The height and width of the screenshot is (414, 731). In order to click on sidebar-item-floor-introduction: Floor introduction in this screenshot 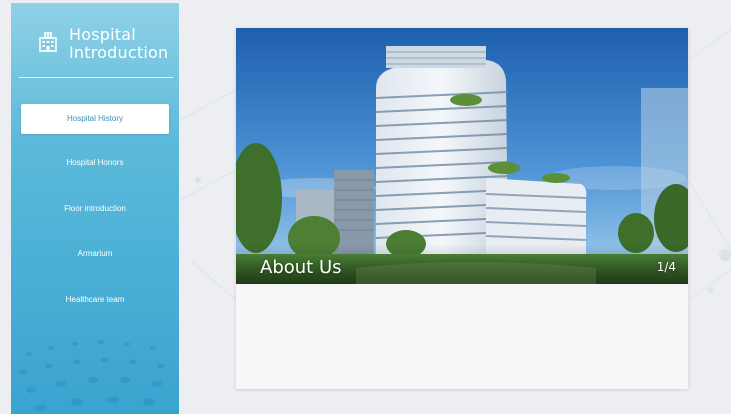, I will do `click(95, 209)`.